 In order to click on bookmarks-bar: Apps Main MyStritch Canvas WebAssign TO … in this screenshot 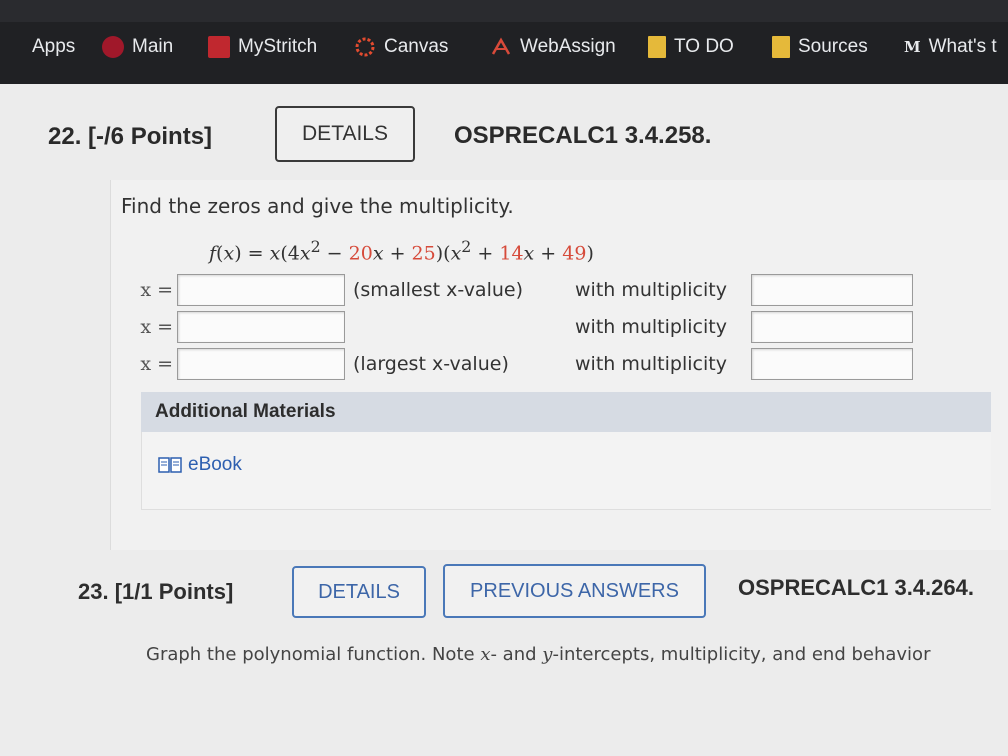, I will do `click(504, 42)`.